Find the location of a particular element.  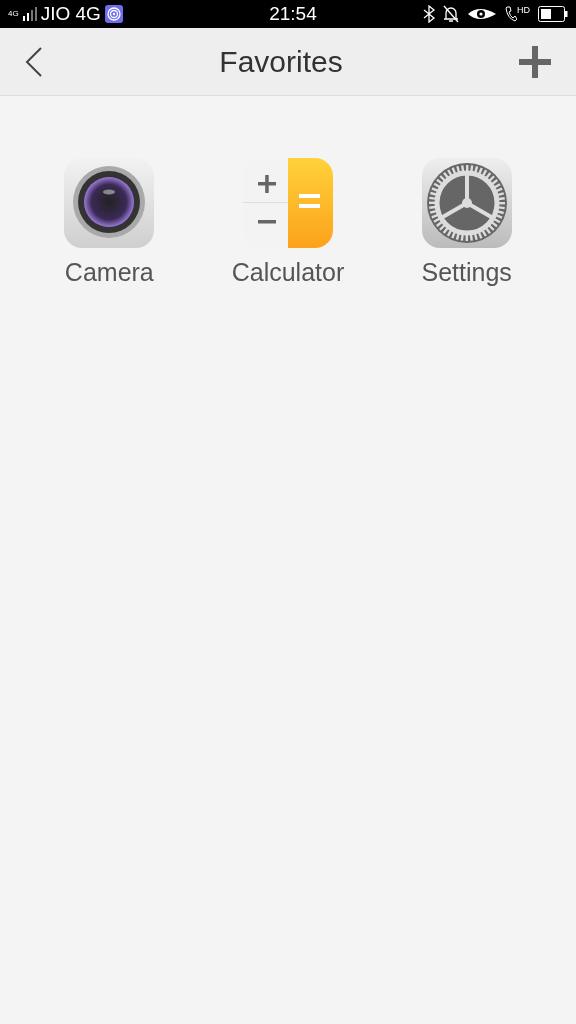

eye-icon is located at coordinates (482, 14).